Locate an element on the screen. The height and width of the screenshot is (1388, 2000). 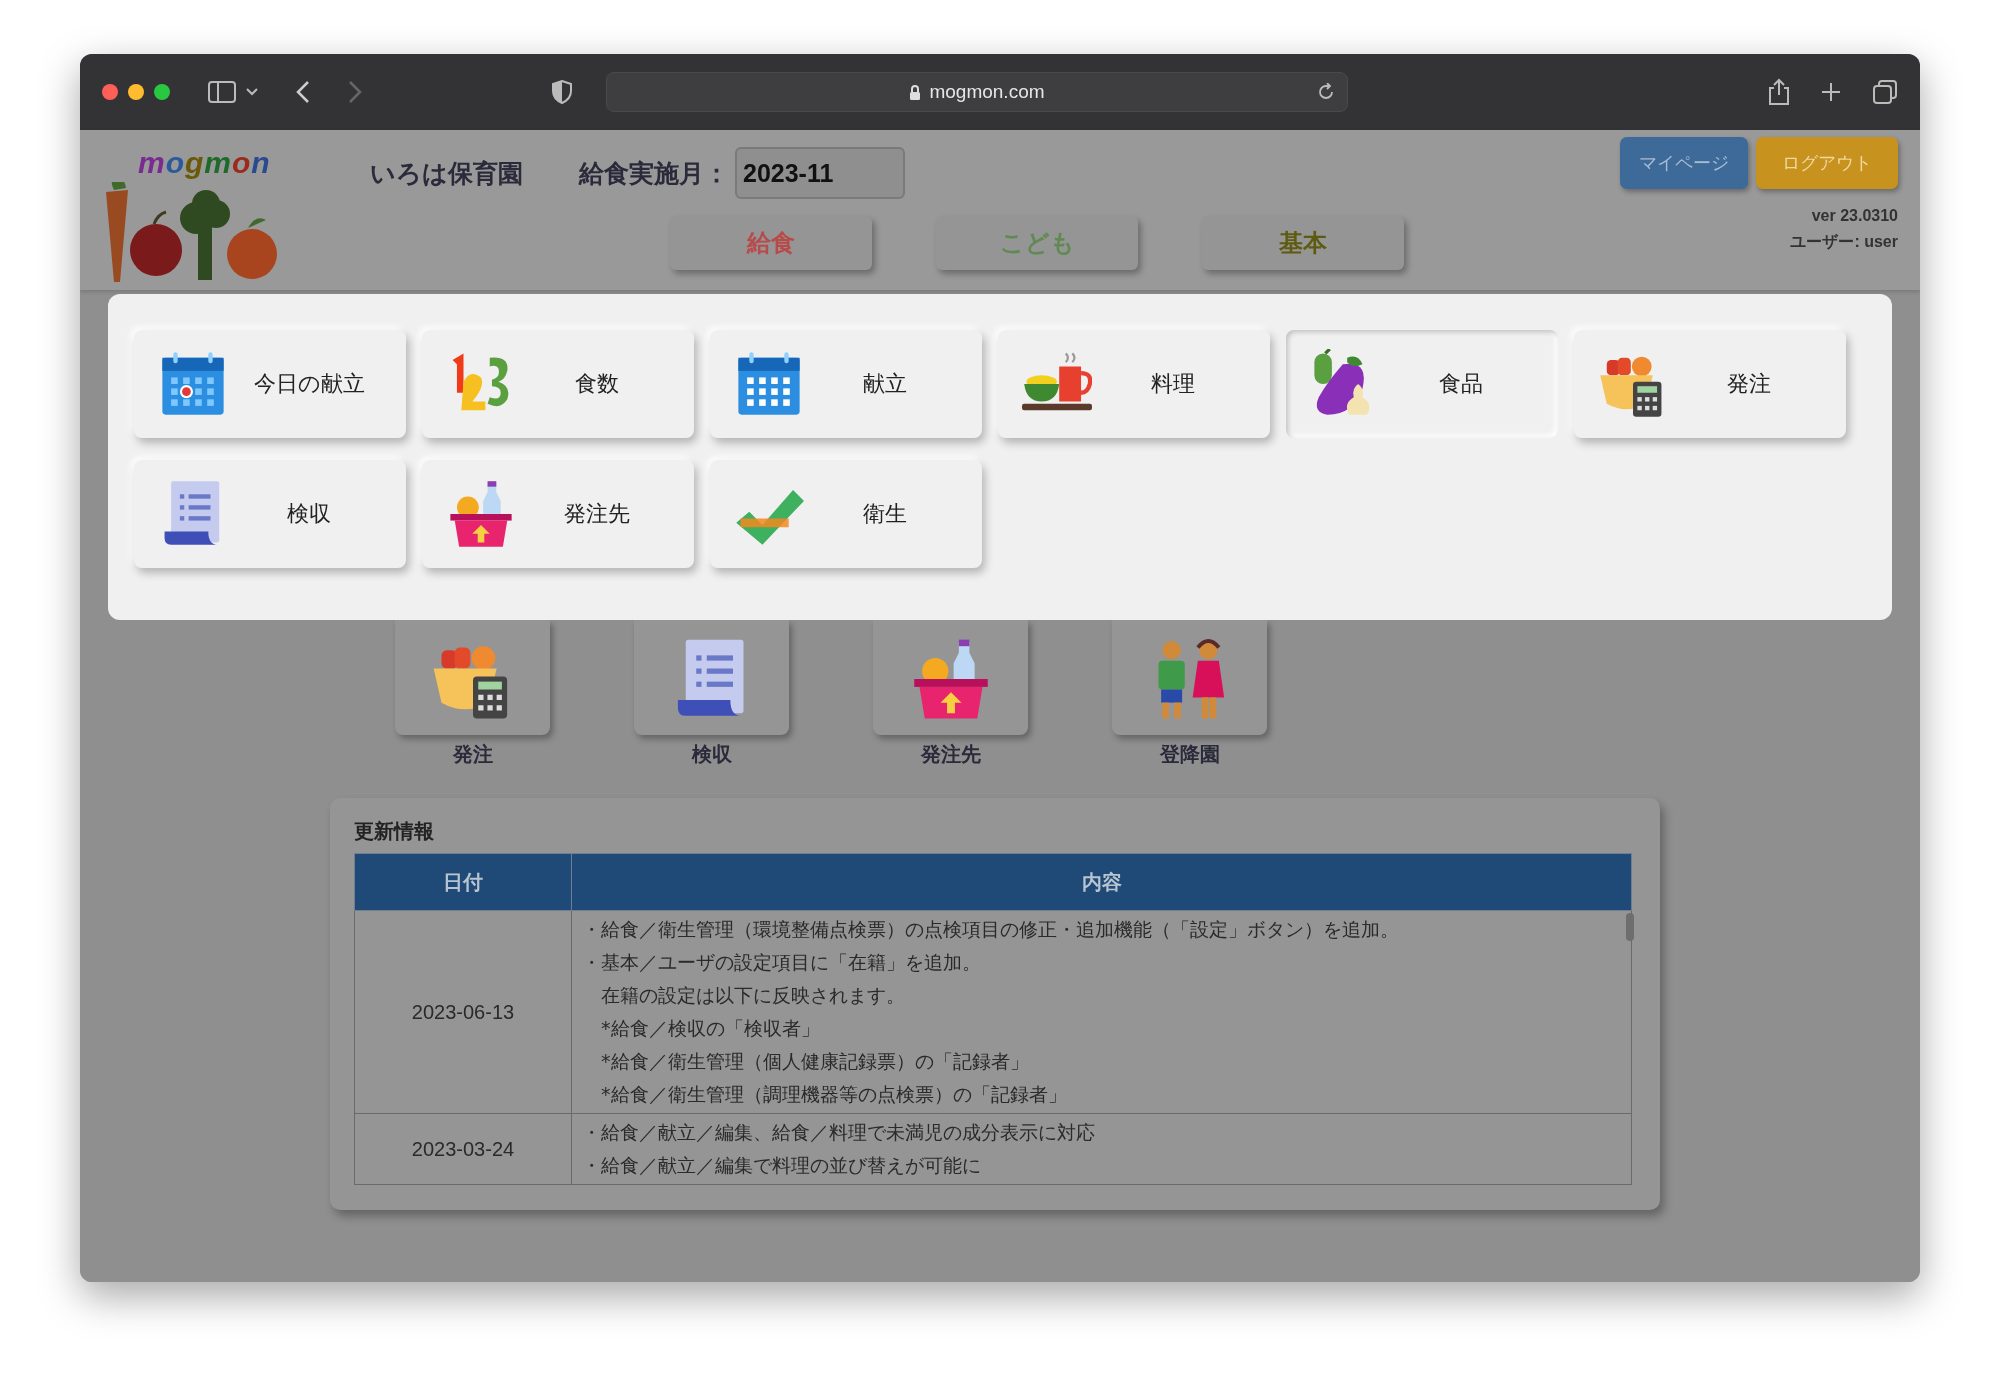
minimize-icon is located at coordinates (136, 92).